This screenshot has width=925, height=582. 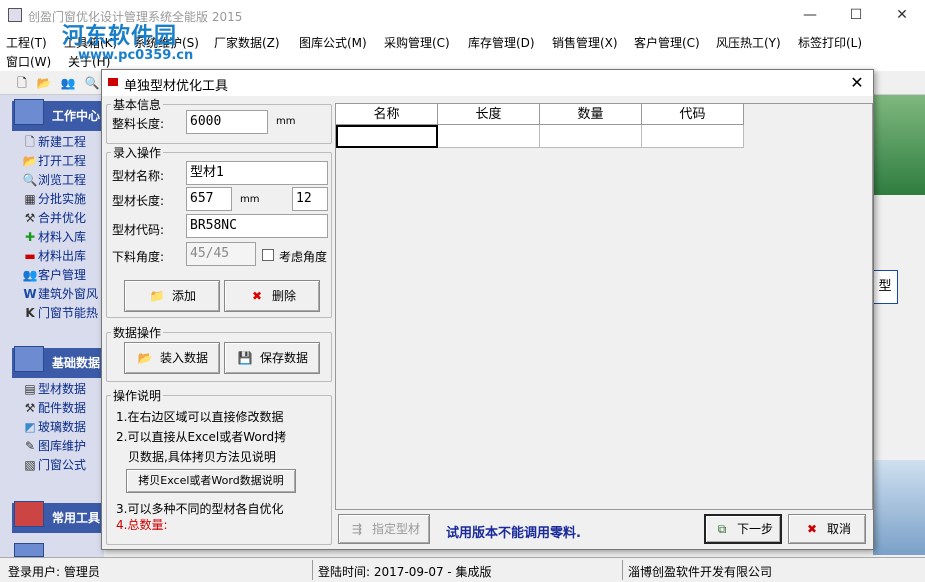 I want to click on calendar-icon: ▦, so click(x=30, y=199).